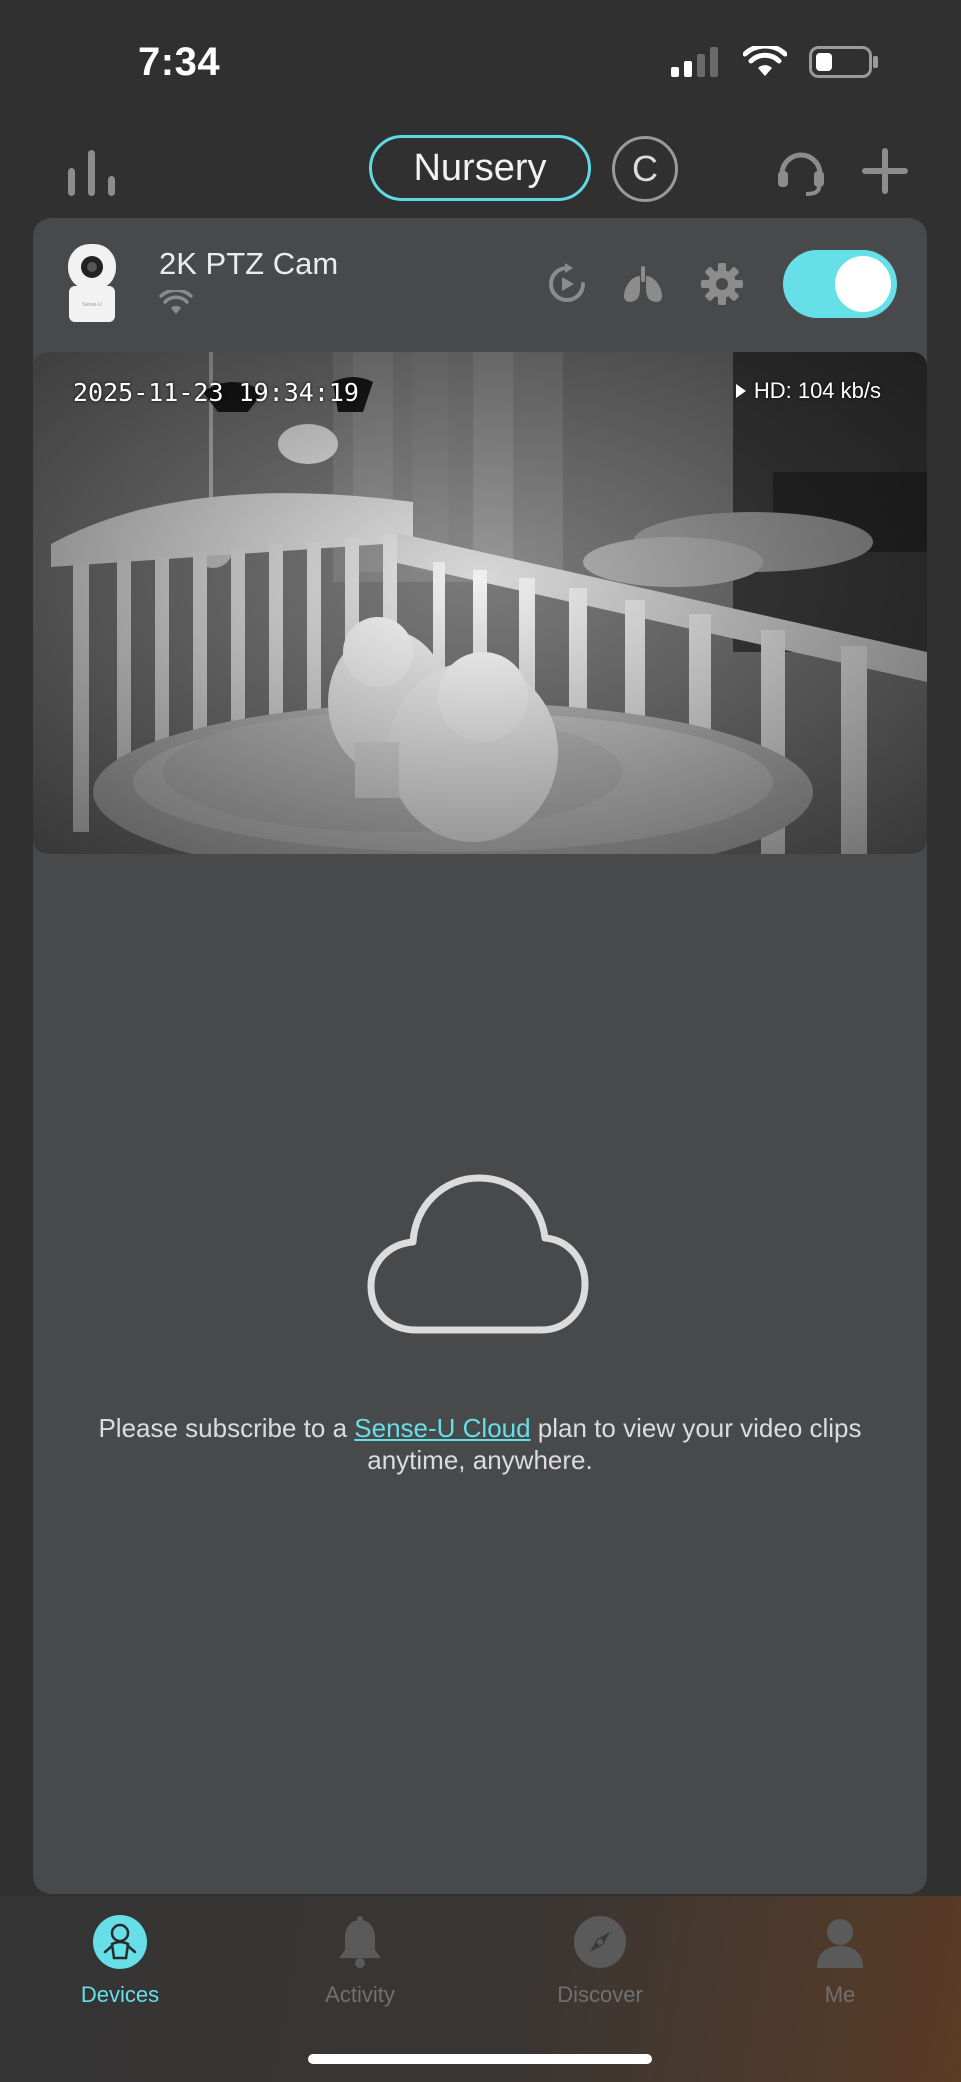 The height and width of the screenshot is (2082, 961). I want to click on breathing-monitor-icon, so click(643, 284).